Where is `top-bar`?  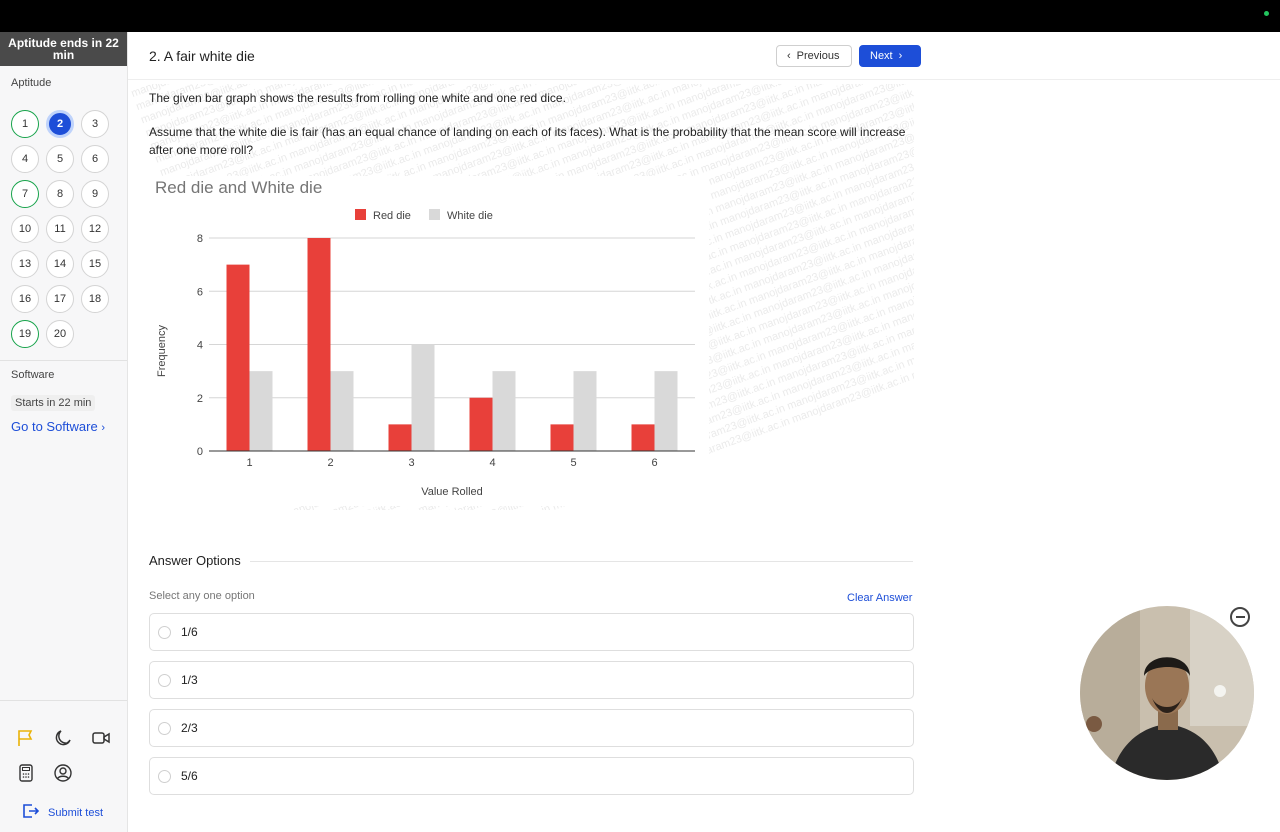
top-bar is located at coordinates (640, 16).